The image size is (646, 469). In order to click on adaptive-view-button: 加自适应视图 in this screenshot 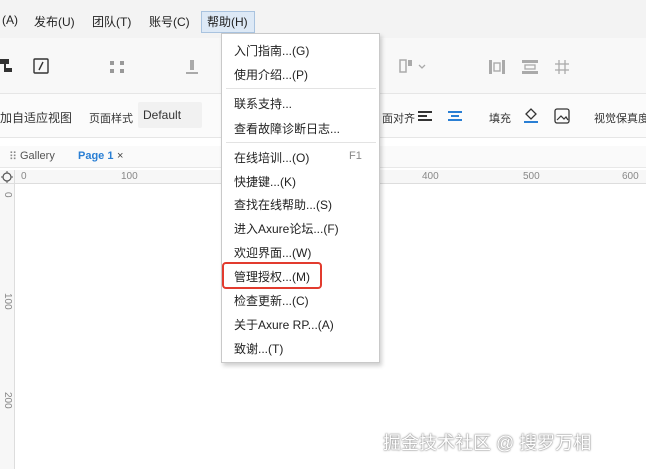, I will do `click(36, 117)`.